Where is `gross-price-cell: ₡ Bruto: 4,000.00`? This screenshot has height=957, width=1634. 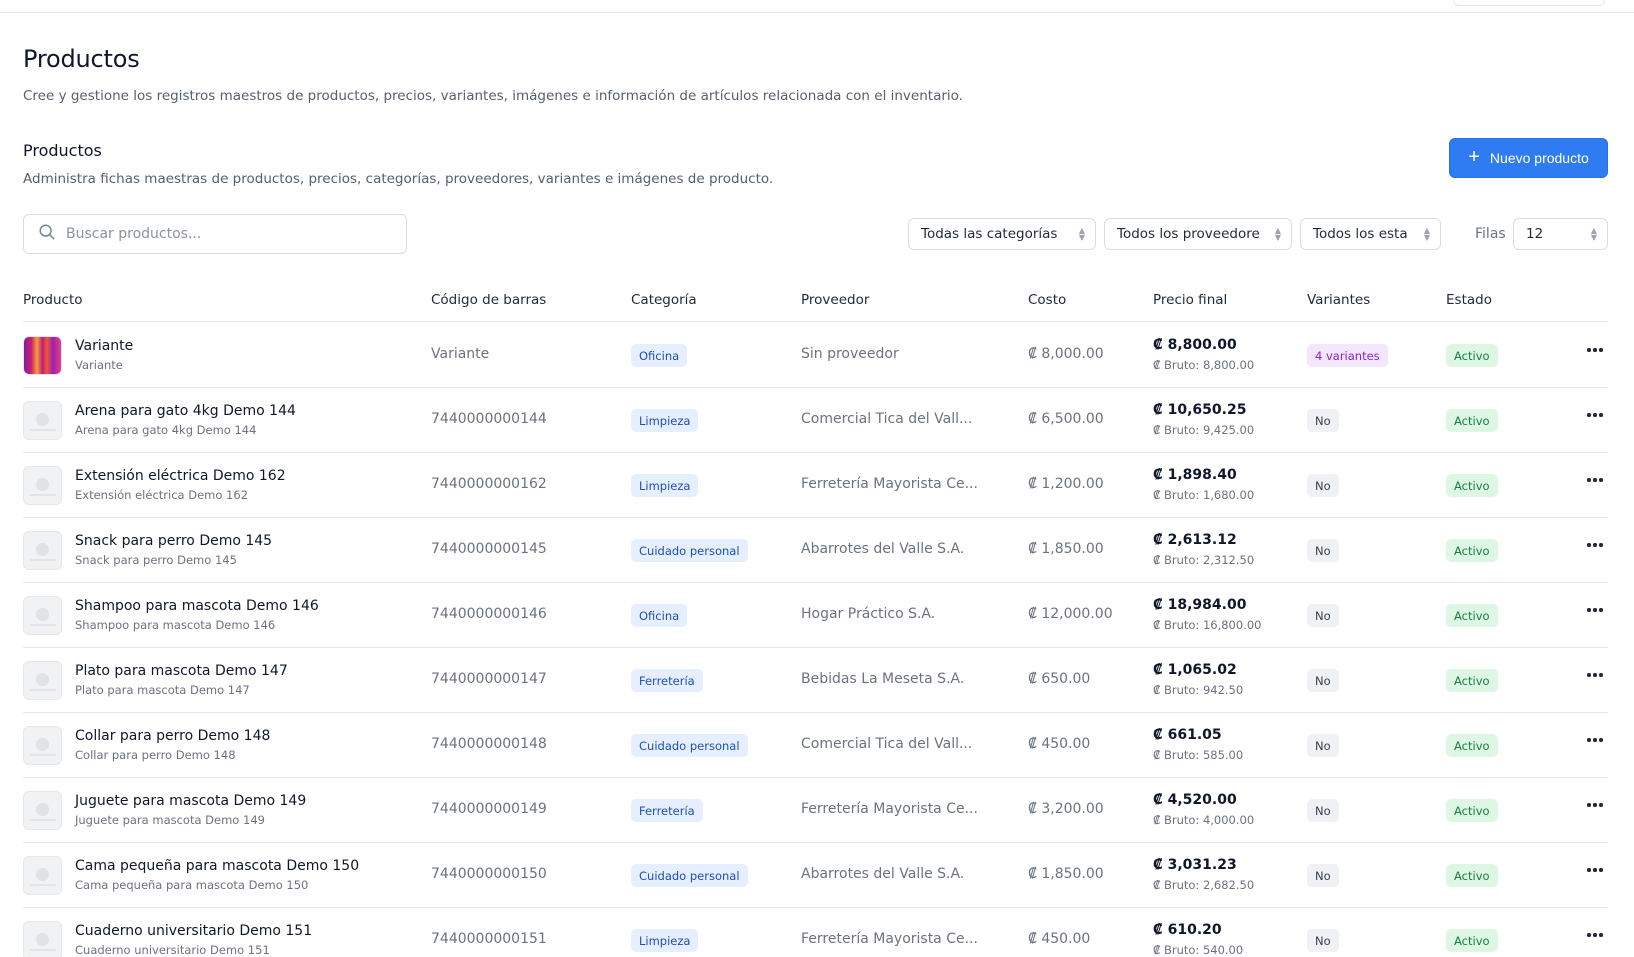
gross-price-cell: ₡ Bruto: 4,000.00 is located at coordinates (1204, 820).